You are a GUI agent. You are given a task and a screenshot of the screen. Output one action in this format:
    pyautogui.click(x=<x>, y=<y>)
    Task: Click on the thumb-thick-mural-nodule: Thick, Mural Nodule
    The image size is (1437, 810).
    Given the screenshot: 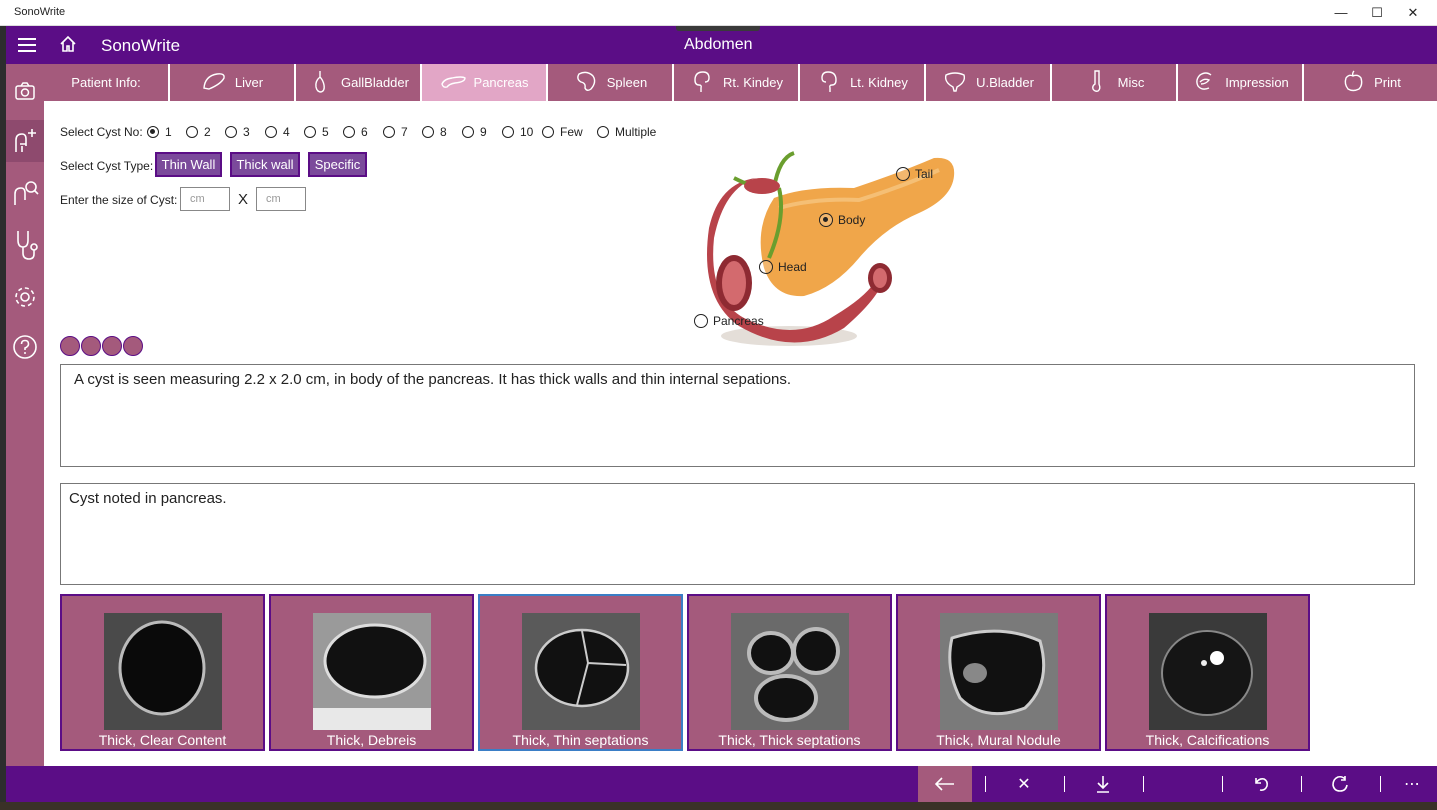 What is the action you would take?
    pyautogui.click(x=998, y=672)
    